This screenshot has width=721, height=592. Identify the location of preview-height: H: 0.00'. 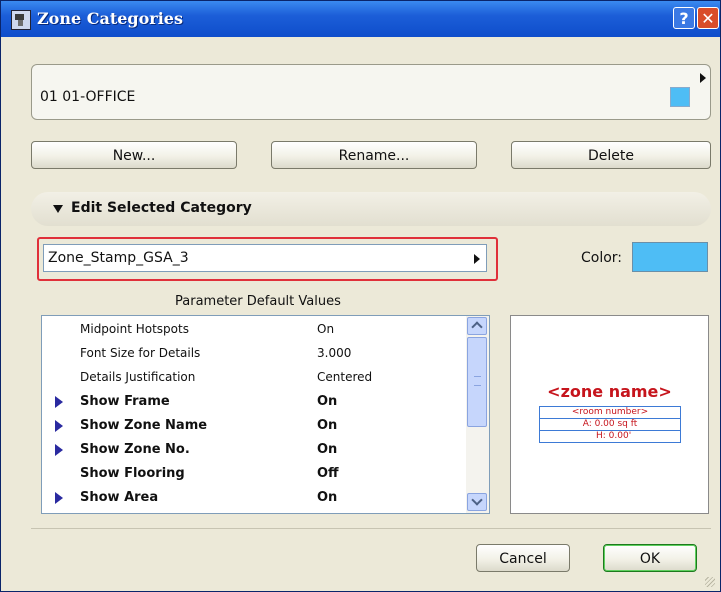
(614, 436).